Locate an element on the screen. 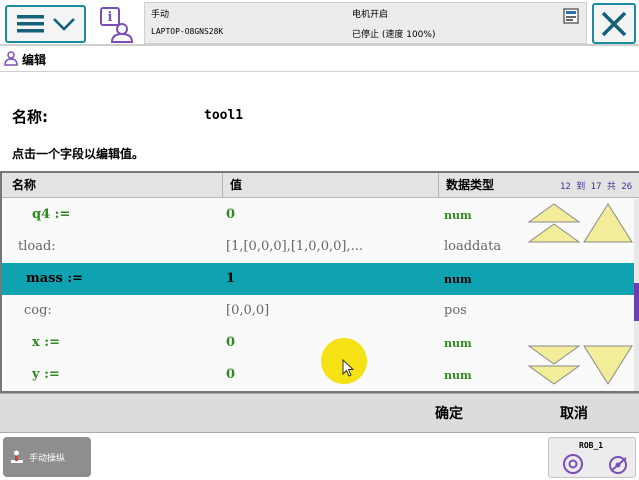 Image resolution: width=639 pixels, height=480 pixels. task-label: 手动操纵 is located at coordinates (47, 458).